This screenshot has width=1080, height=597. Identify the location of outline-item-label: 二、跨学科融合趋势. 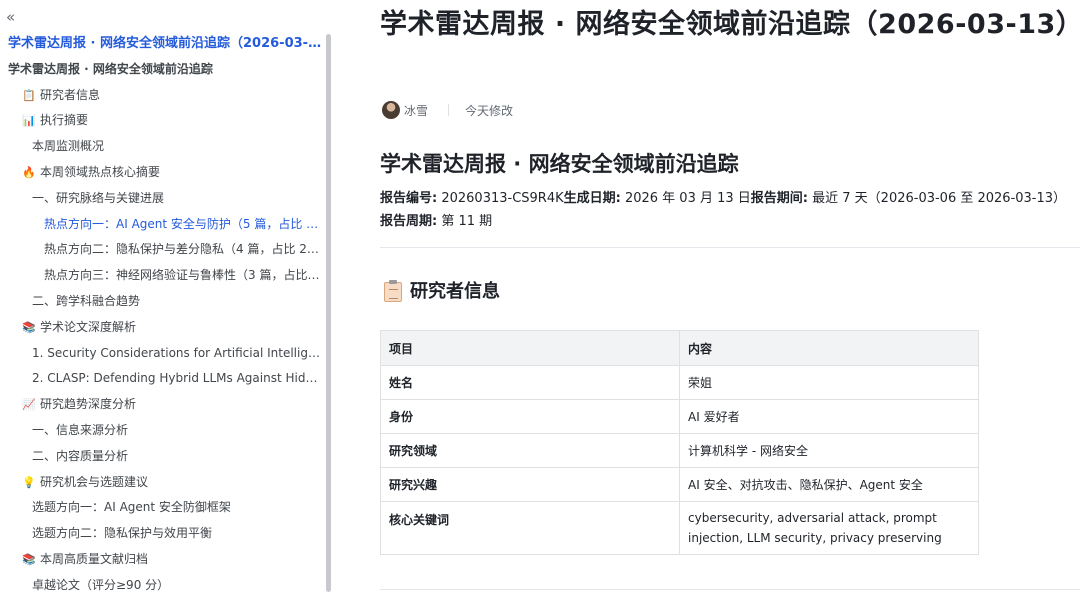
(86, 300).